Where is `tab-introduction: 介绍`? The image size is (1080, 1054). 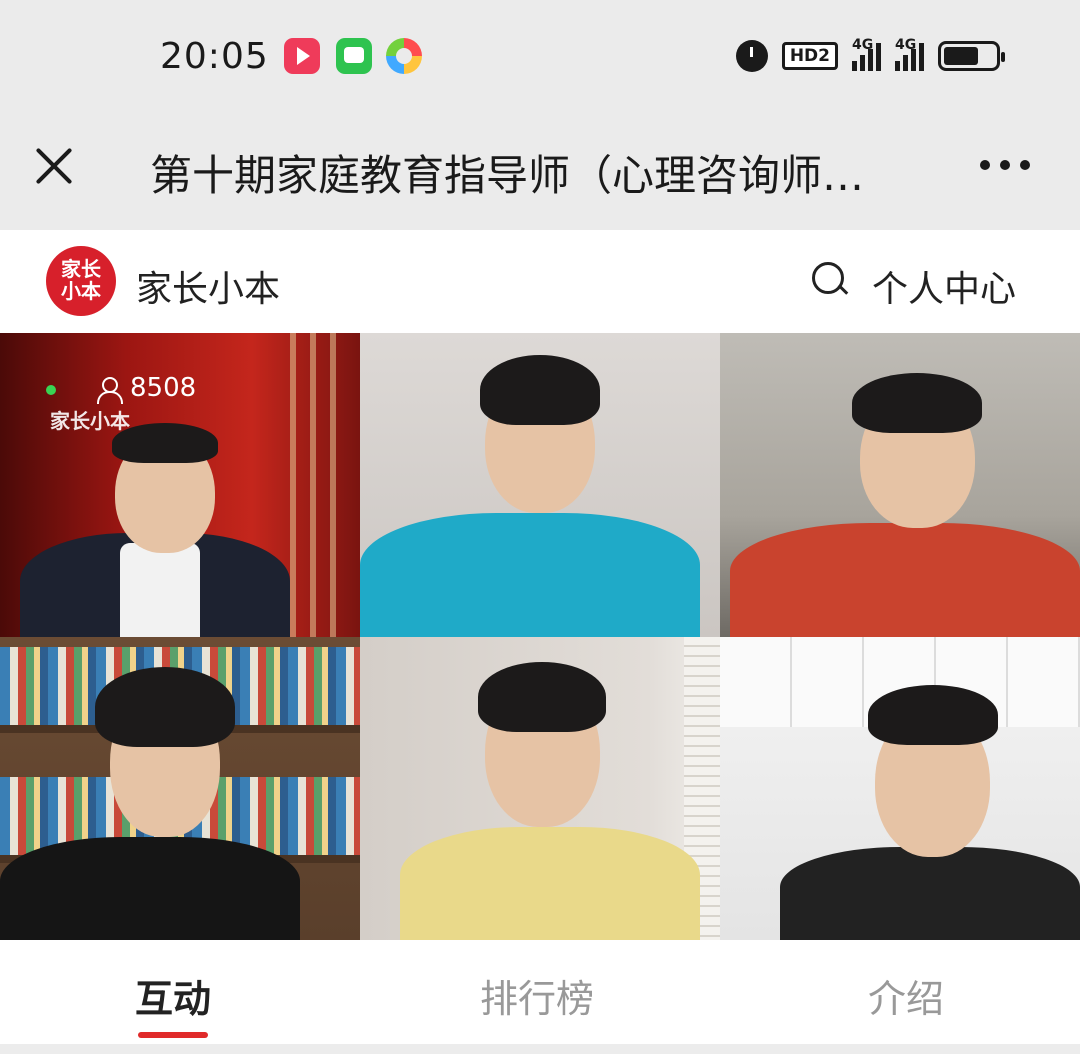
tab-introduction: 介绍 is located at coordinates (906, 995).